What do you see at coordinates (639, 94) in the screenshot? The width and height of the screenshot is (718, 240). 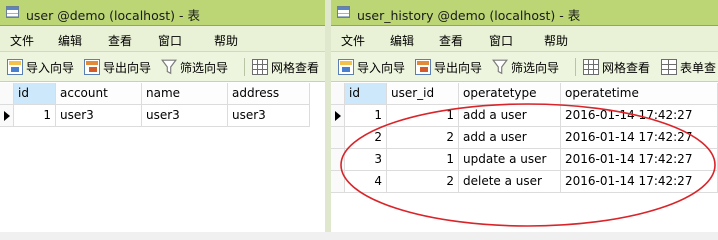 I see `column-header-operatetime: operatetime` at bounding box center [639, 94].